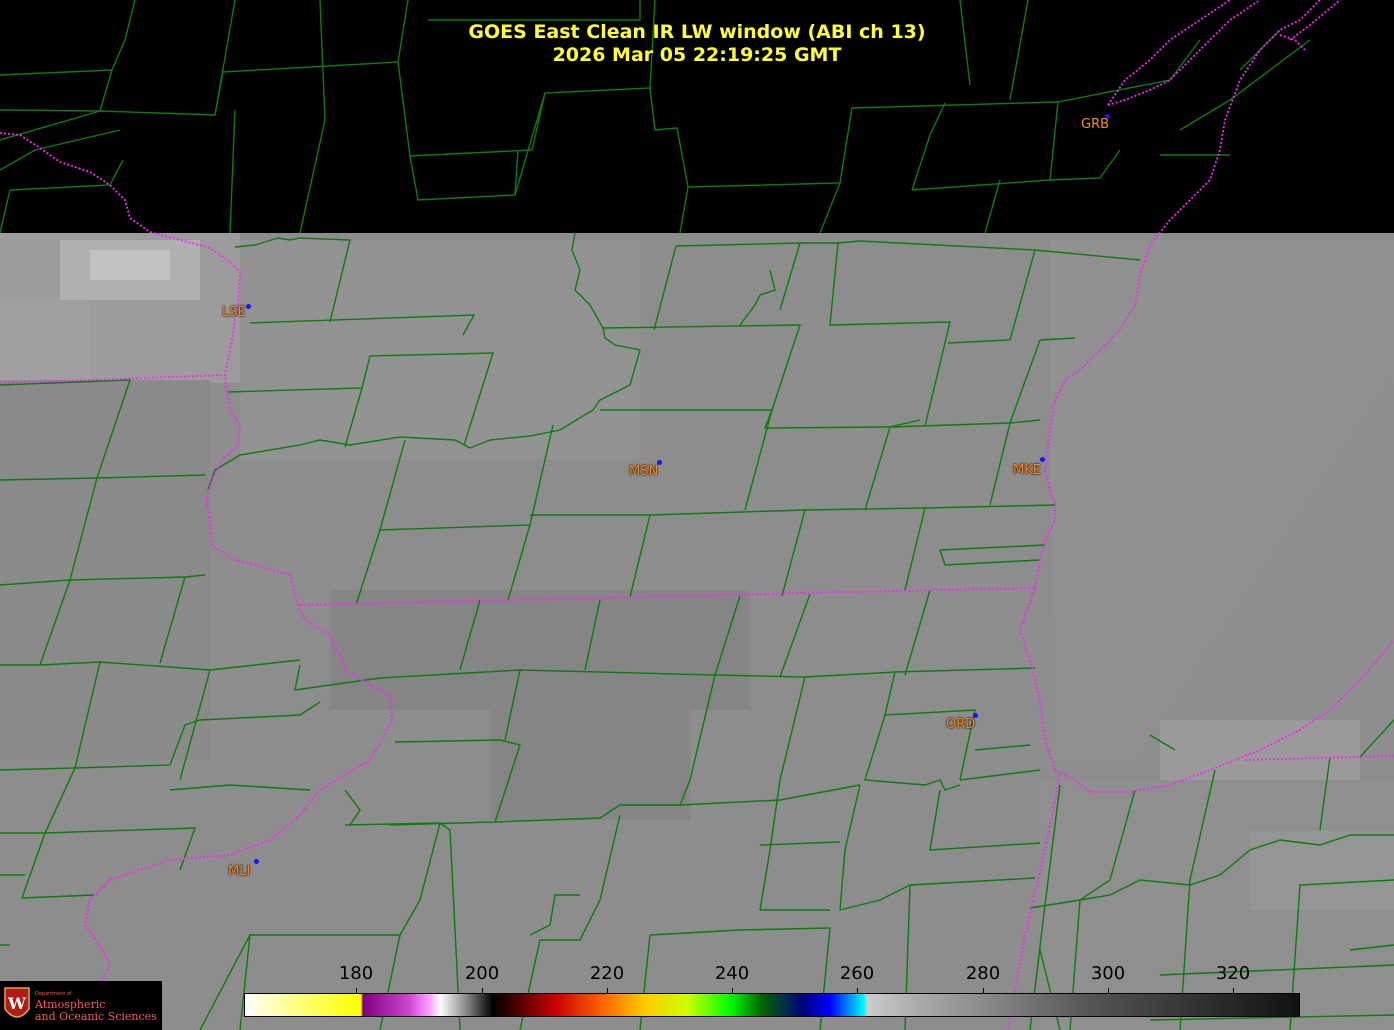  I want to click on station-dot-mke, so click(1042, 459).